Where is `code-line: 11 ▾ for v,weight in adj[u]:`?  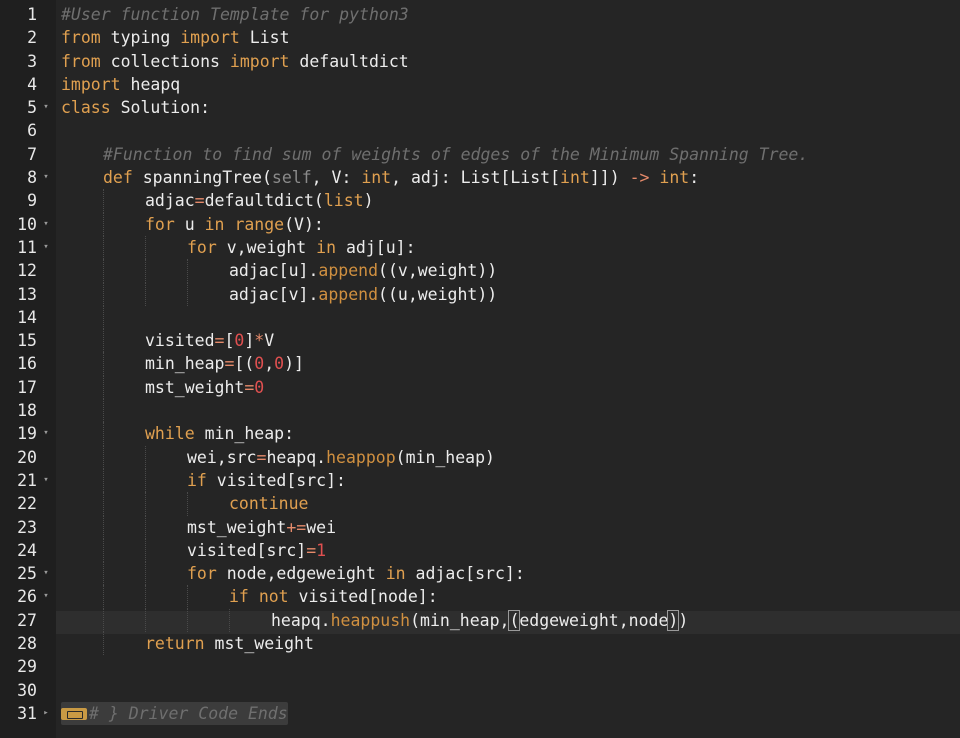 code-line: 11 ▾ for v,weight in adj[u]: is located at coordinates (480, 247).